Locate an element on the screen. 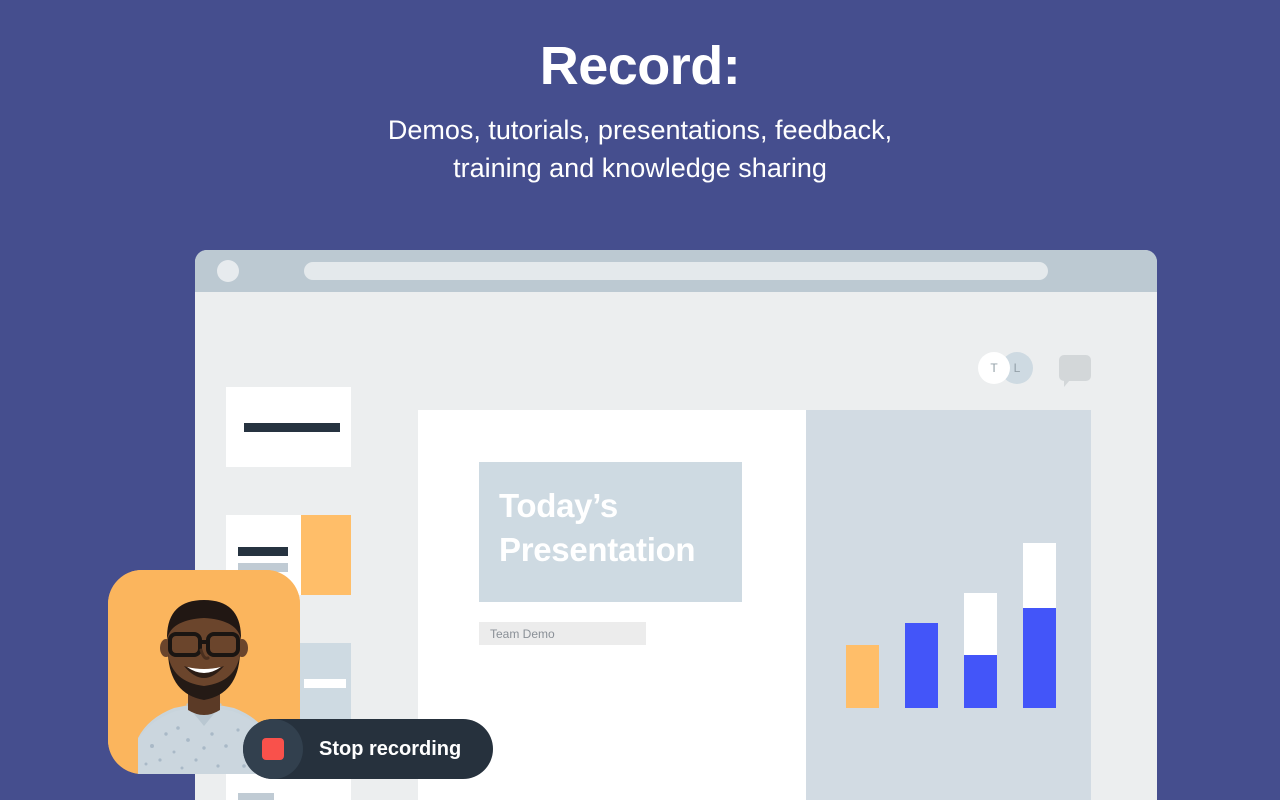 Image resolution: width=1280 pixels, height=800 pixels. chat-bubble-icon is located at coordinates (1075, 371).